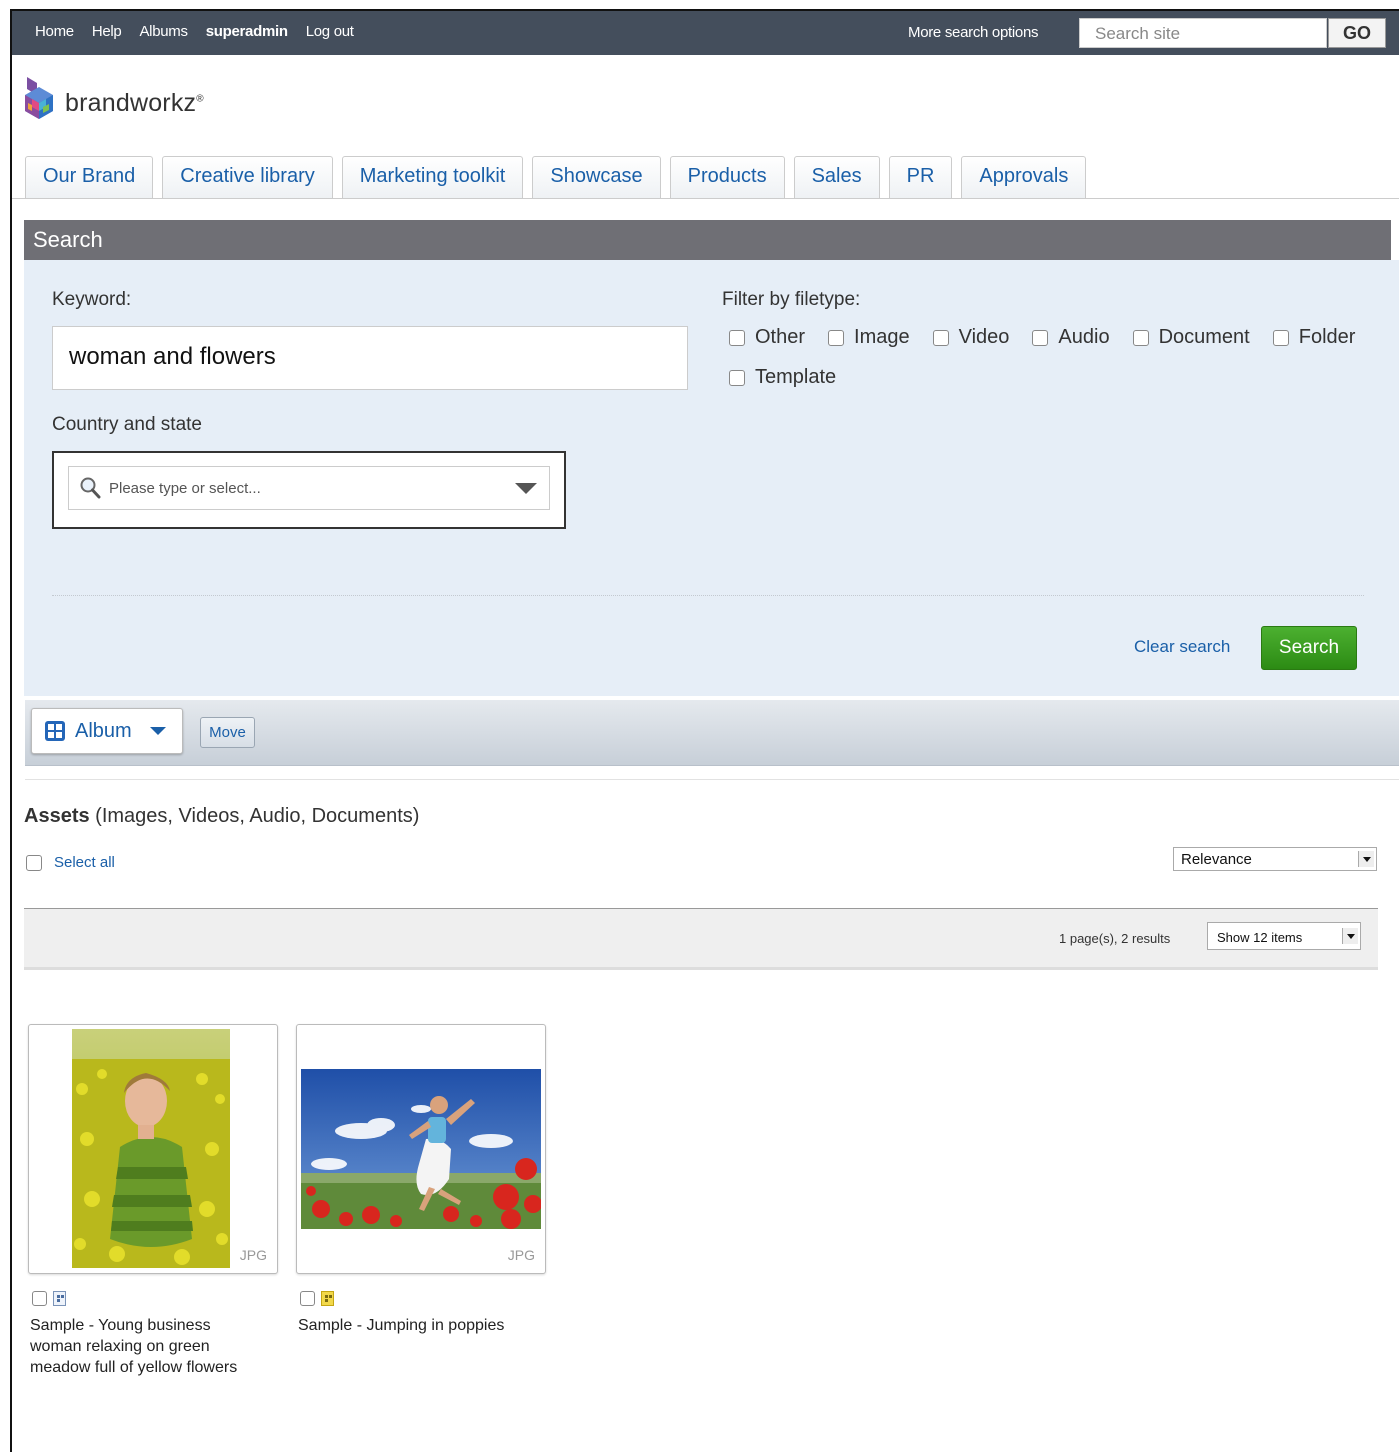 Image resolution: width=1399 pixels, height=1452 pixels. I want to click on asset-caption: Sample - Jumping in poppies, so click(423, 1325).